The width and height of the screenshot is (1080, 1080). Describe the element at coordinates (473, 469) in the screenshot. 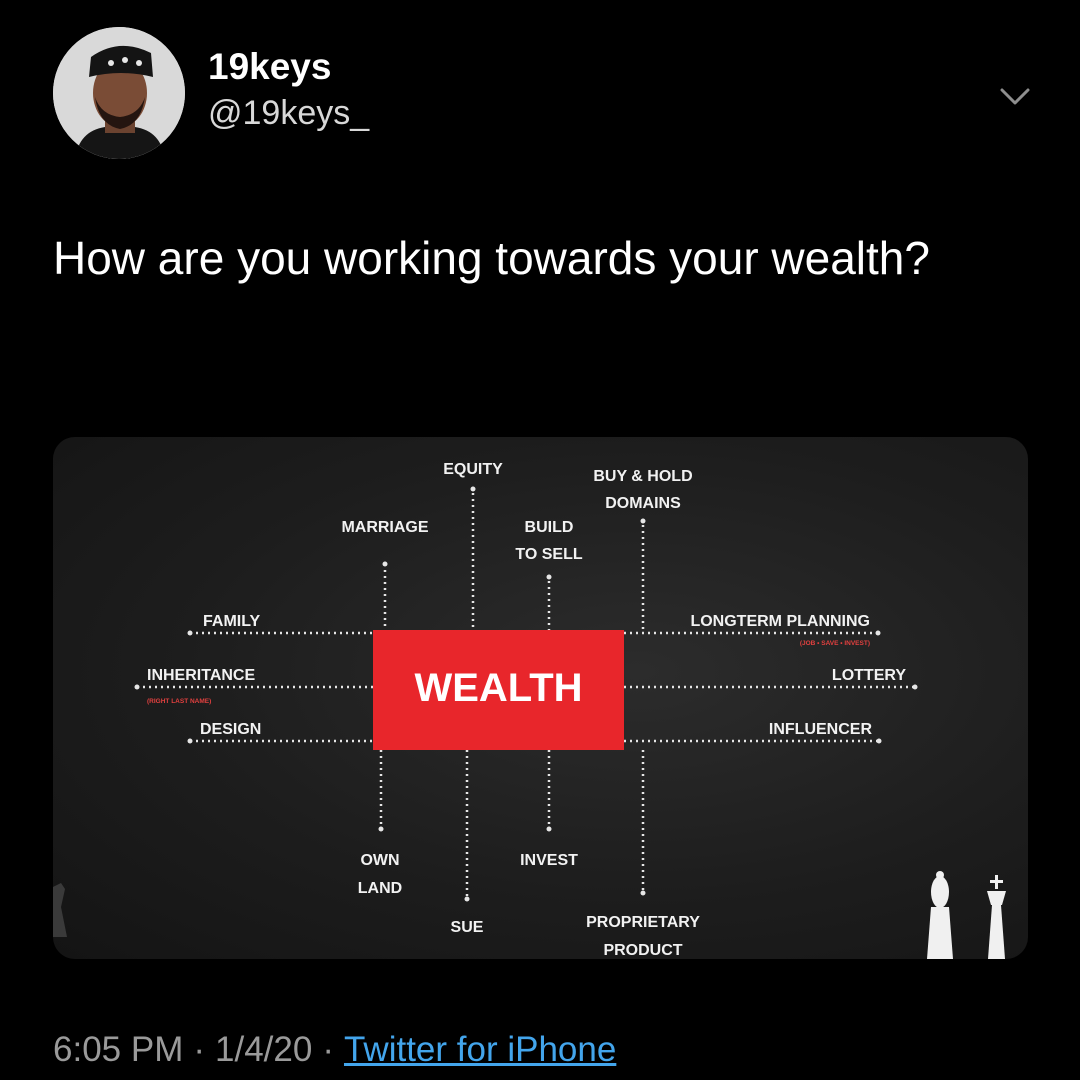

I see `label-equity: EQUITY` at that location.